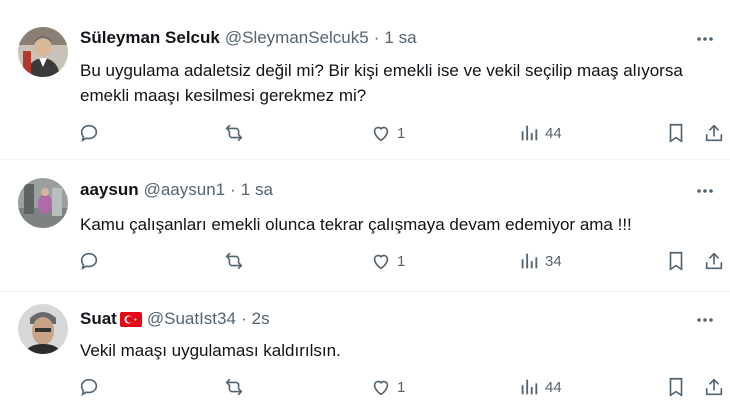 The height and width of the screenshot is (420, 730). What do you see at coordinates (210, 350) in the screenshot?
I see `tweet-text: Vekil maaşı uygulaması kaldırılsın.` at bounding box center [210, 350].